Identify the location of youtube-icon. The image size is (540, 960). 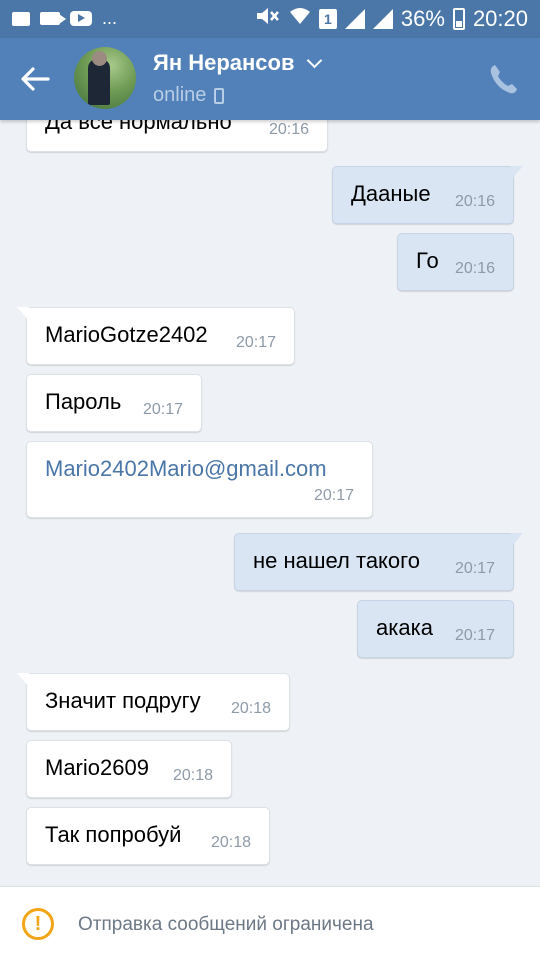
(81, 18).